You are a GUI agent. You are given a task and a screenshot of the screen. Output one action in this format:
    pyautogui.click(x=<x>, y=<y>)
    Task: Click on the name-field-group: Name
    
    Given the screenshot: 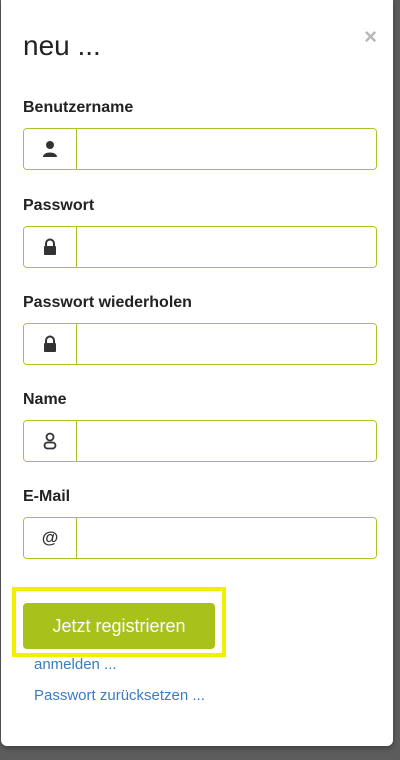 What is the action you would take?
    pyautogui.click(x=200, y=426)
    